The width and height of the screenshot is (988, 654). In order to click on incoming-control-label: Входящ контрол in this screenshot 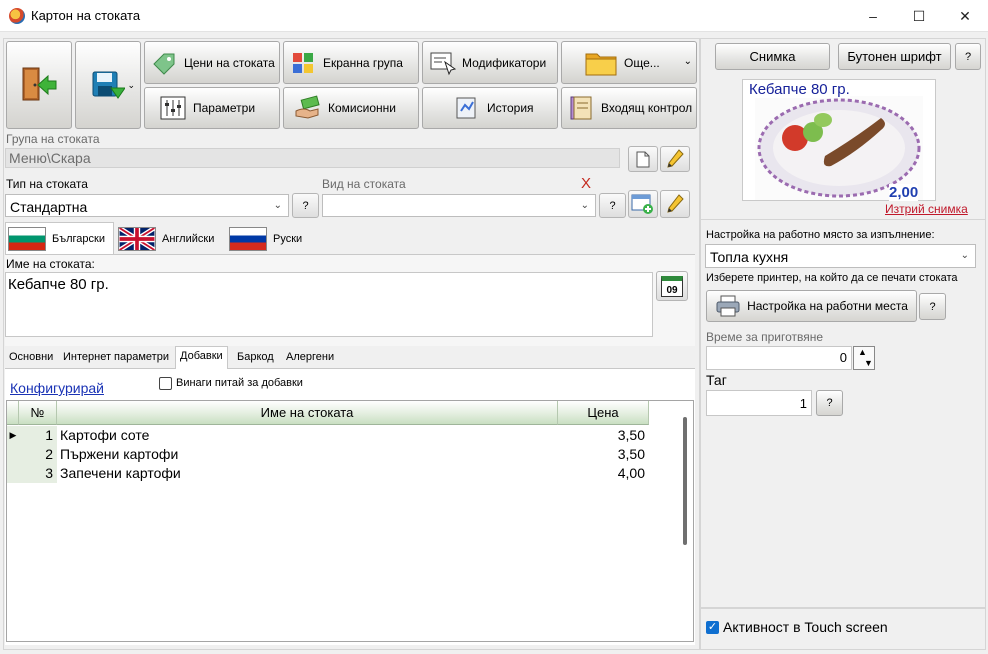, I will do `click(647, 108)`.